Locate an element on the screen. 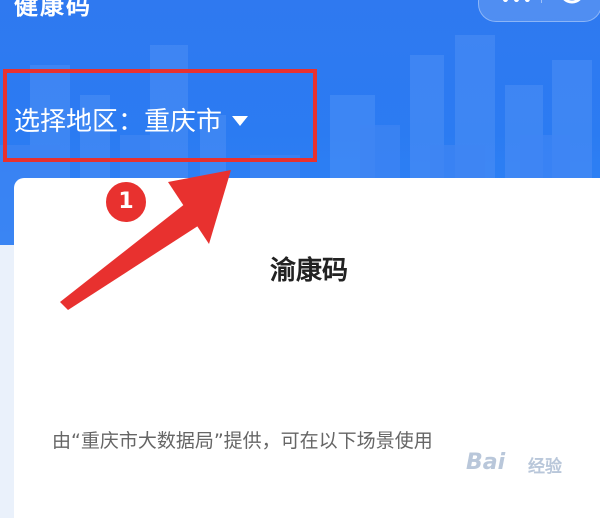 This screenshot has width=600, height=518. more-menu-button: ••• is located at coordinates (517, 4).